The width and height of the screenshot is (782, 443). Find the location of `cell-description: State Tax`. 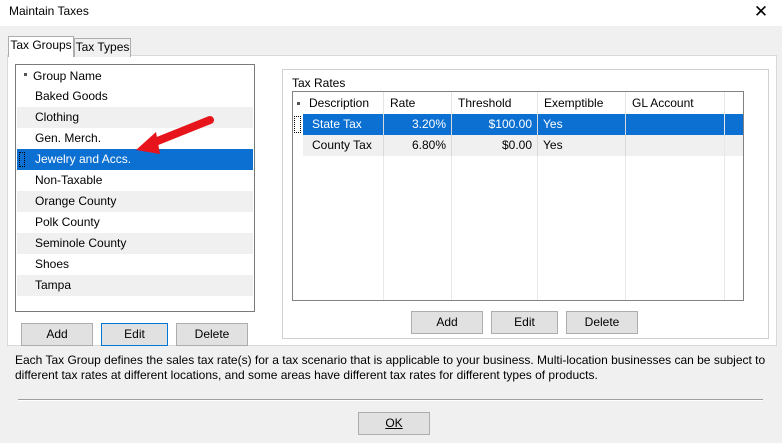

cell-description: State Tax is located at coordinates (343, 124).